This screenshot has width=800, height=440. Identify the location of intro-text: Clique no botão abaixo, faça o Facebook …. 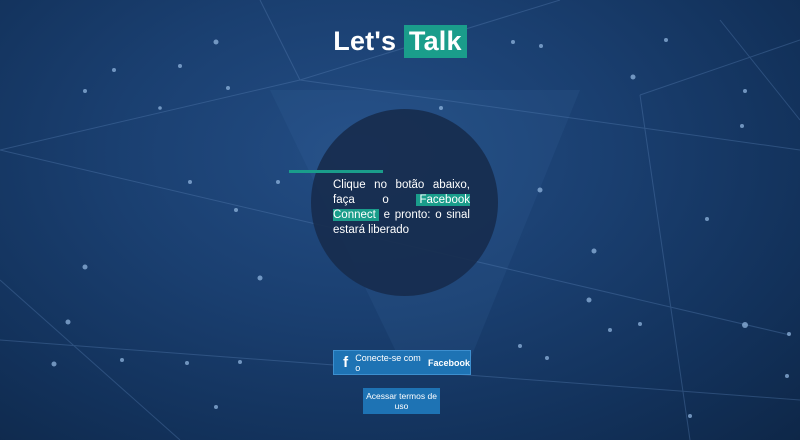
(401, 208).